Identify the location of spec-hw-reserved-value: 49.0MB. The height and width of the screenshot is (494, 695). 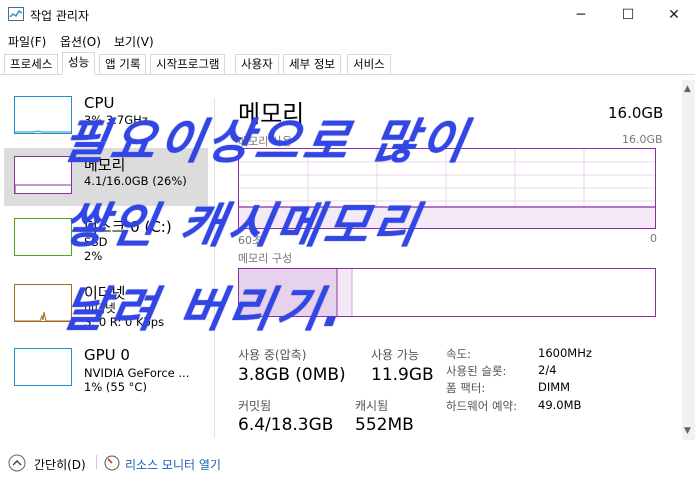
(560, 405).